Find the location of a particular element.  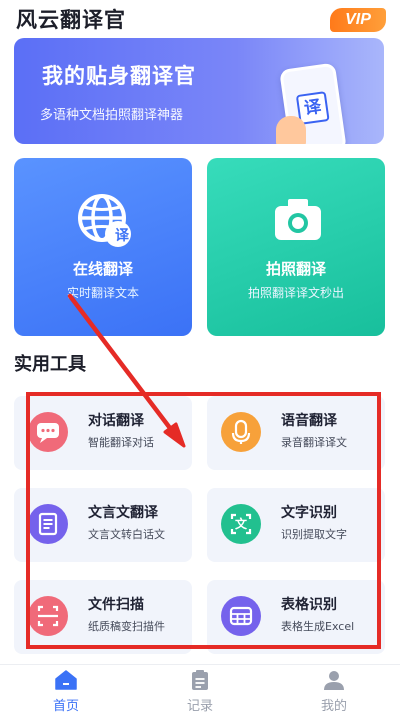

tool-title: 语音翻译 is located at coordinates (309, 421).